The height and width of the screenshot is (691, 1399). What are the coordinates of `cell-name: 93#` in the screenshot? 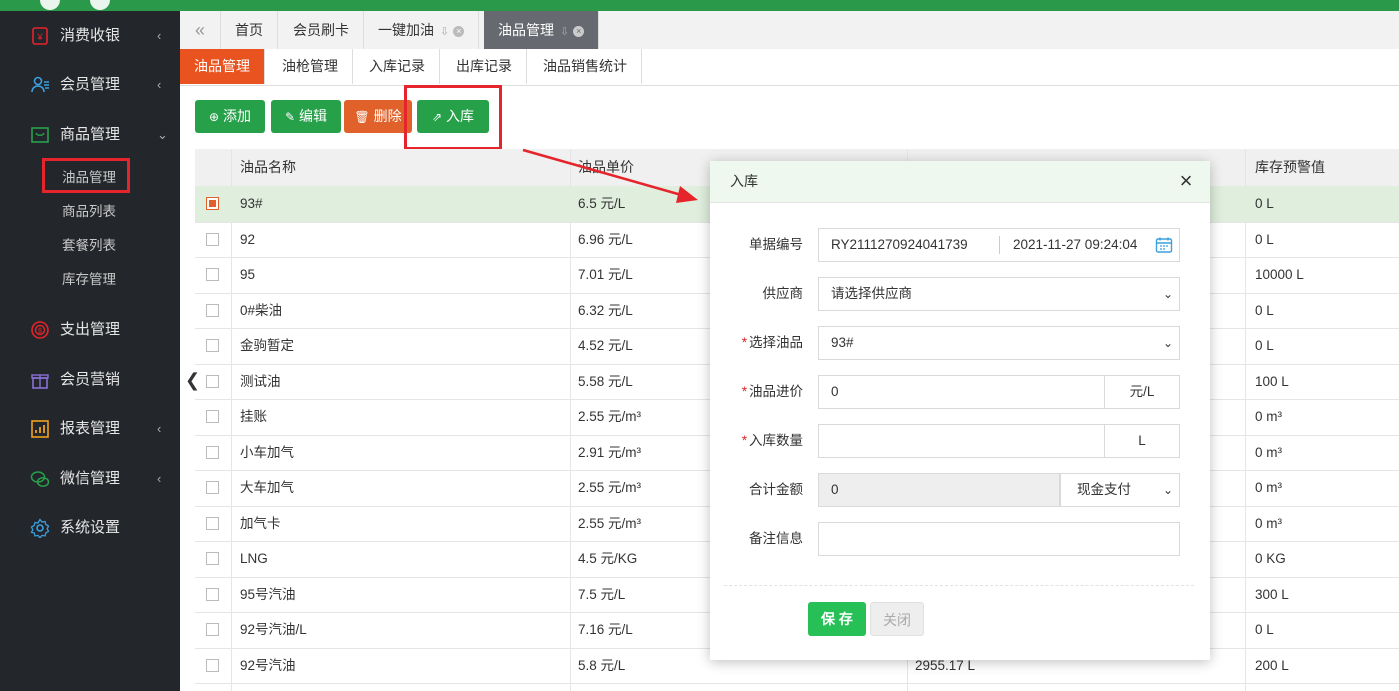 It's located at (251, 203).